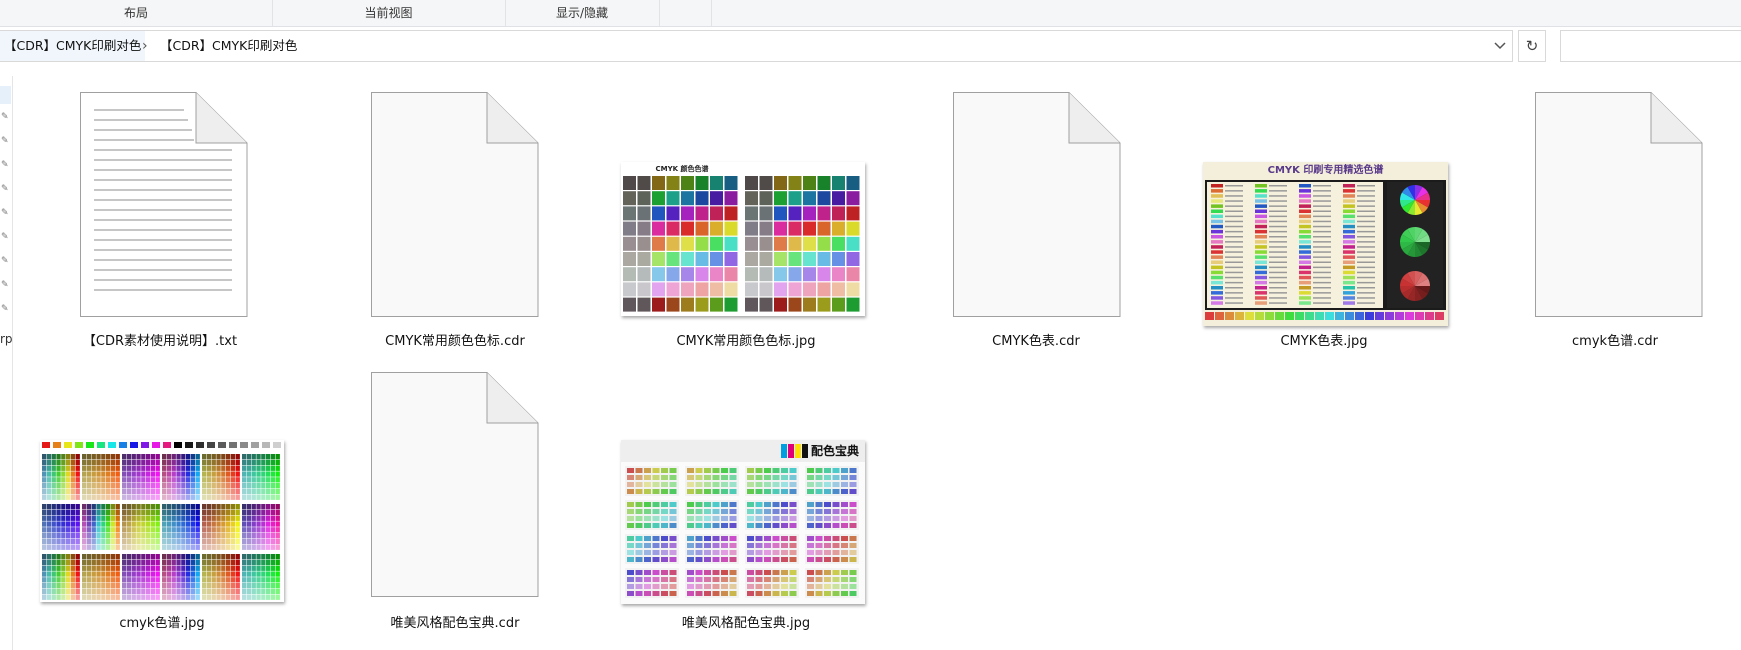 The image size is (1741, 650). What do you see at coordinates (1328, 209) in the screenshot?
I see `file-thumbnail: CMYK 印刷专用精选色谱` at bounding box center [1328, 209].